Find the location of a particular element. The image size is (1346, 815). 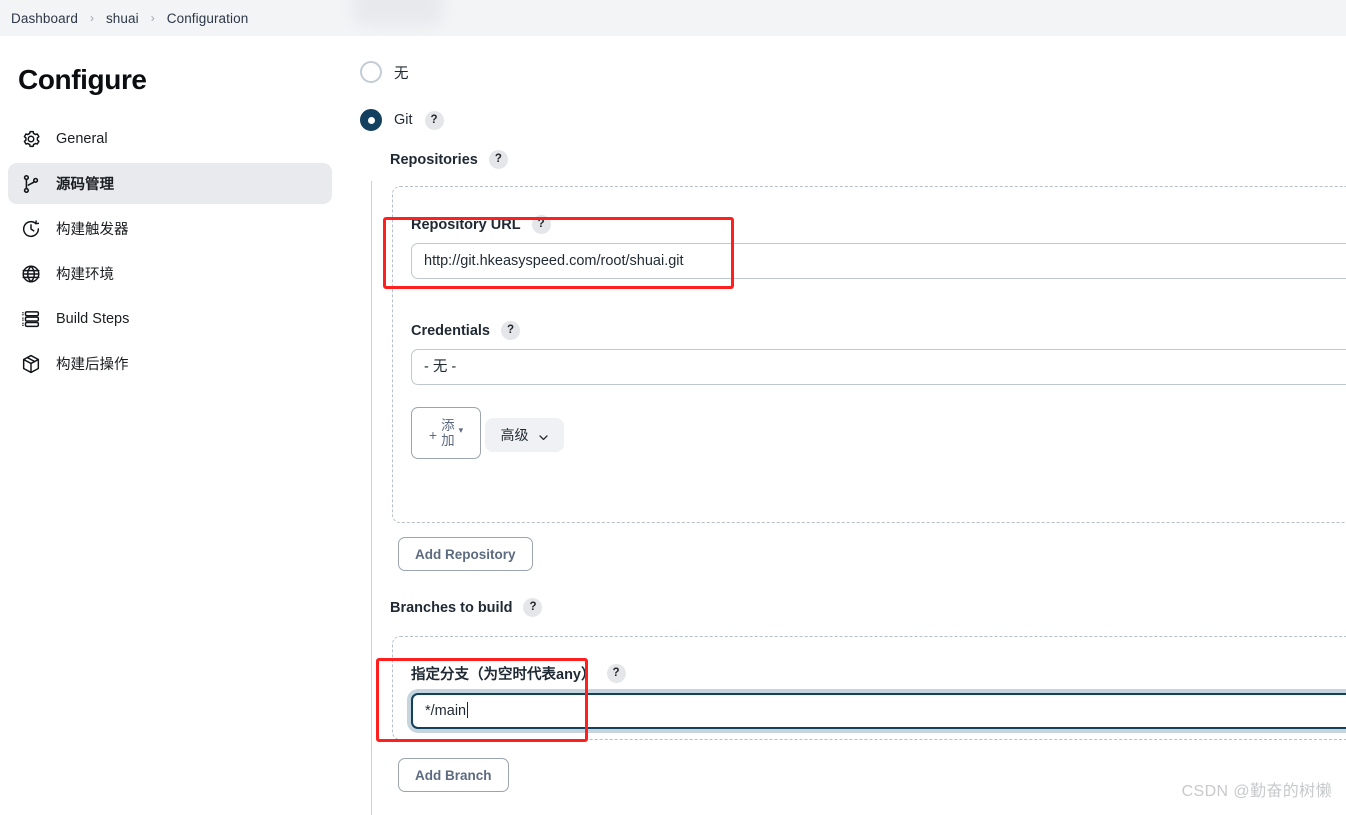

repositories-section-label: Repositories ? is located at coordinates (449, 159).